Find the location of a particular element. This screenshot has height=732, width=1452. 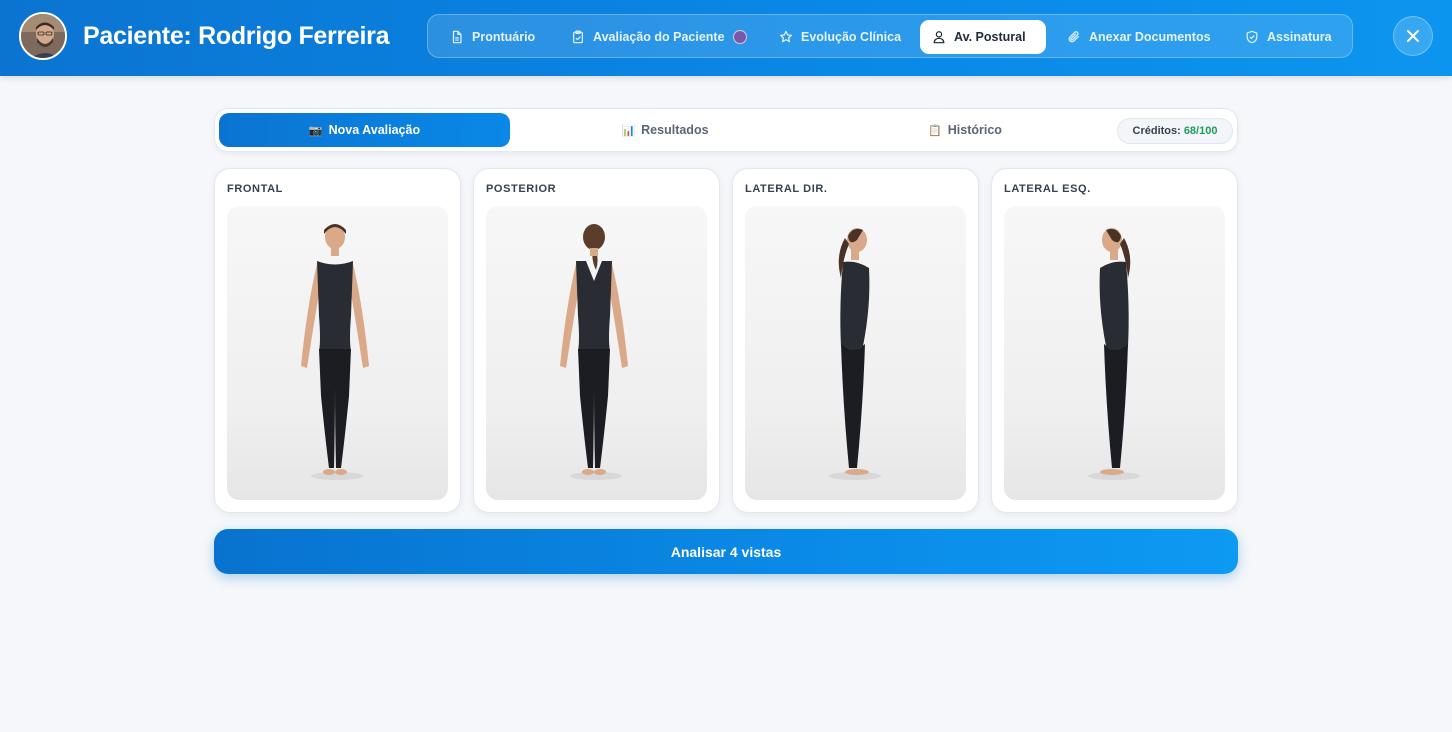

credits-label: Créditos: is located at coordinates (1156, 131).